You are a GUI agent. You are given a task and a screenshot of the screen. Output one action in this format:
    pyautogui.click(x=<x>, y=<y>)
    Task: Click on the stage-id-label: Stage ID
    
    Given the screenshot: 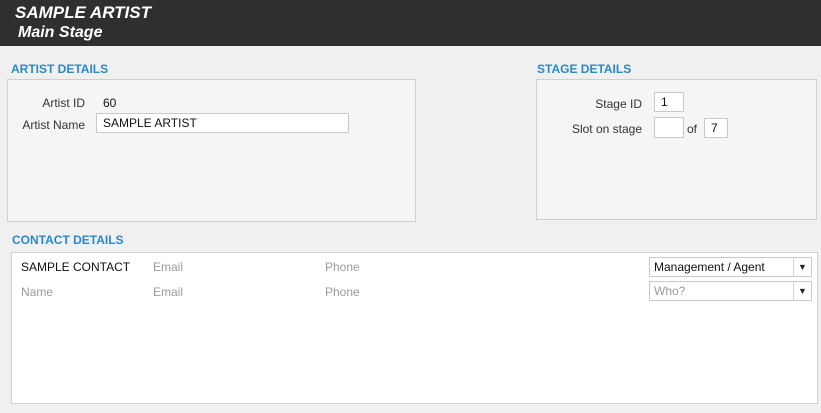 What is the action you would take?
    pyautogui.click(x=618, y=104)
    